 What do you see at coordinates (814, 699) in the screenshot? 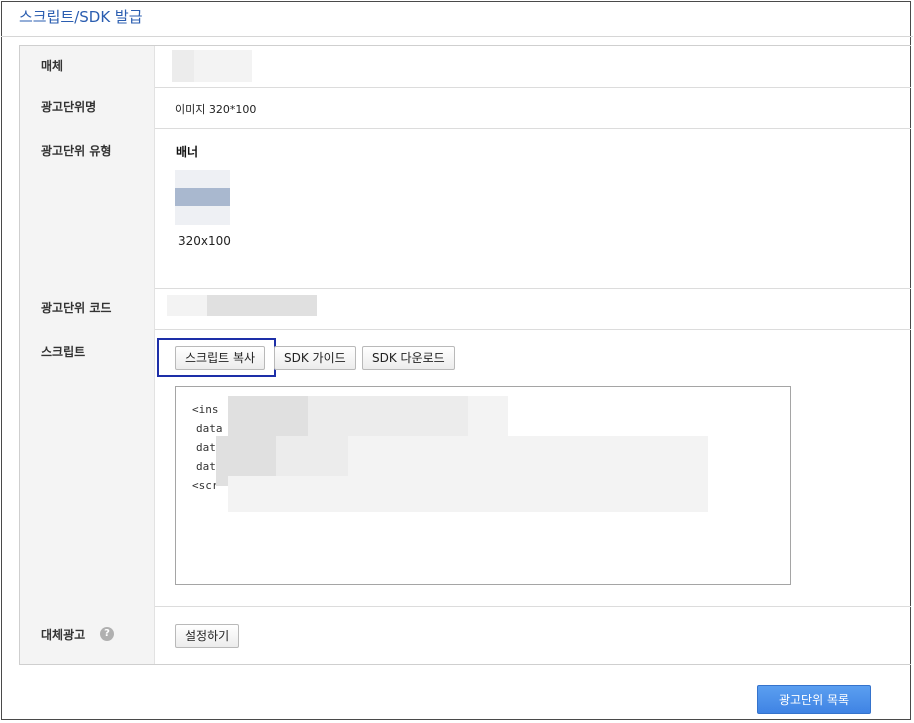
I see `ad-unit-list-button: 광고단위 목록` at bounding box center [814, 699].